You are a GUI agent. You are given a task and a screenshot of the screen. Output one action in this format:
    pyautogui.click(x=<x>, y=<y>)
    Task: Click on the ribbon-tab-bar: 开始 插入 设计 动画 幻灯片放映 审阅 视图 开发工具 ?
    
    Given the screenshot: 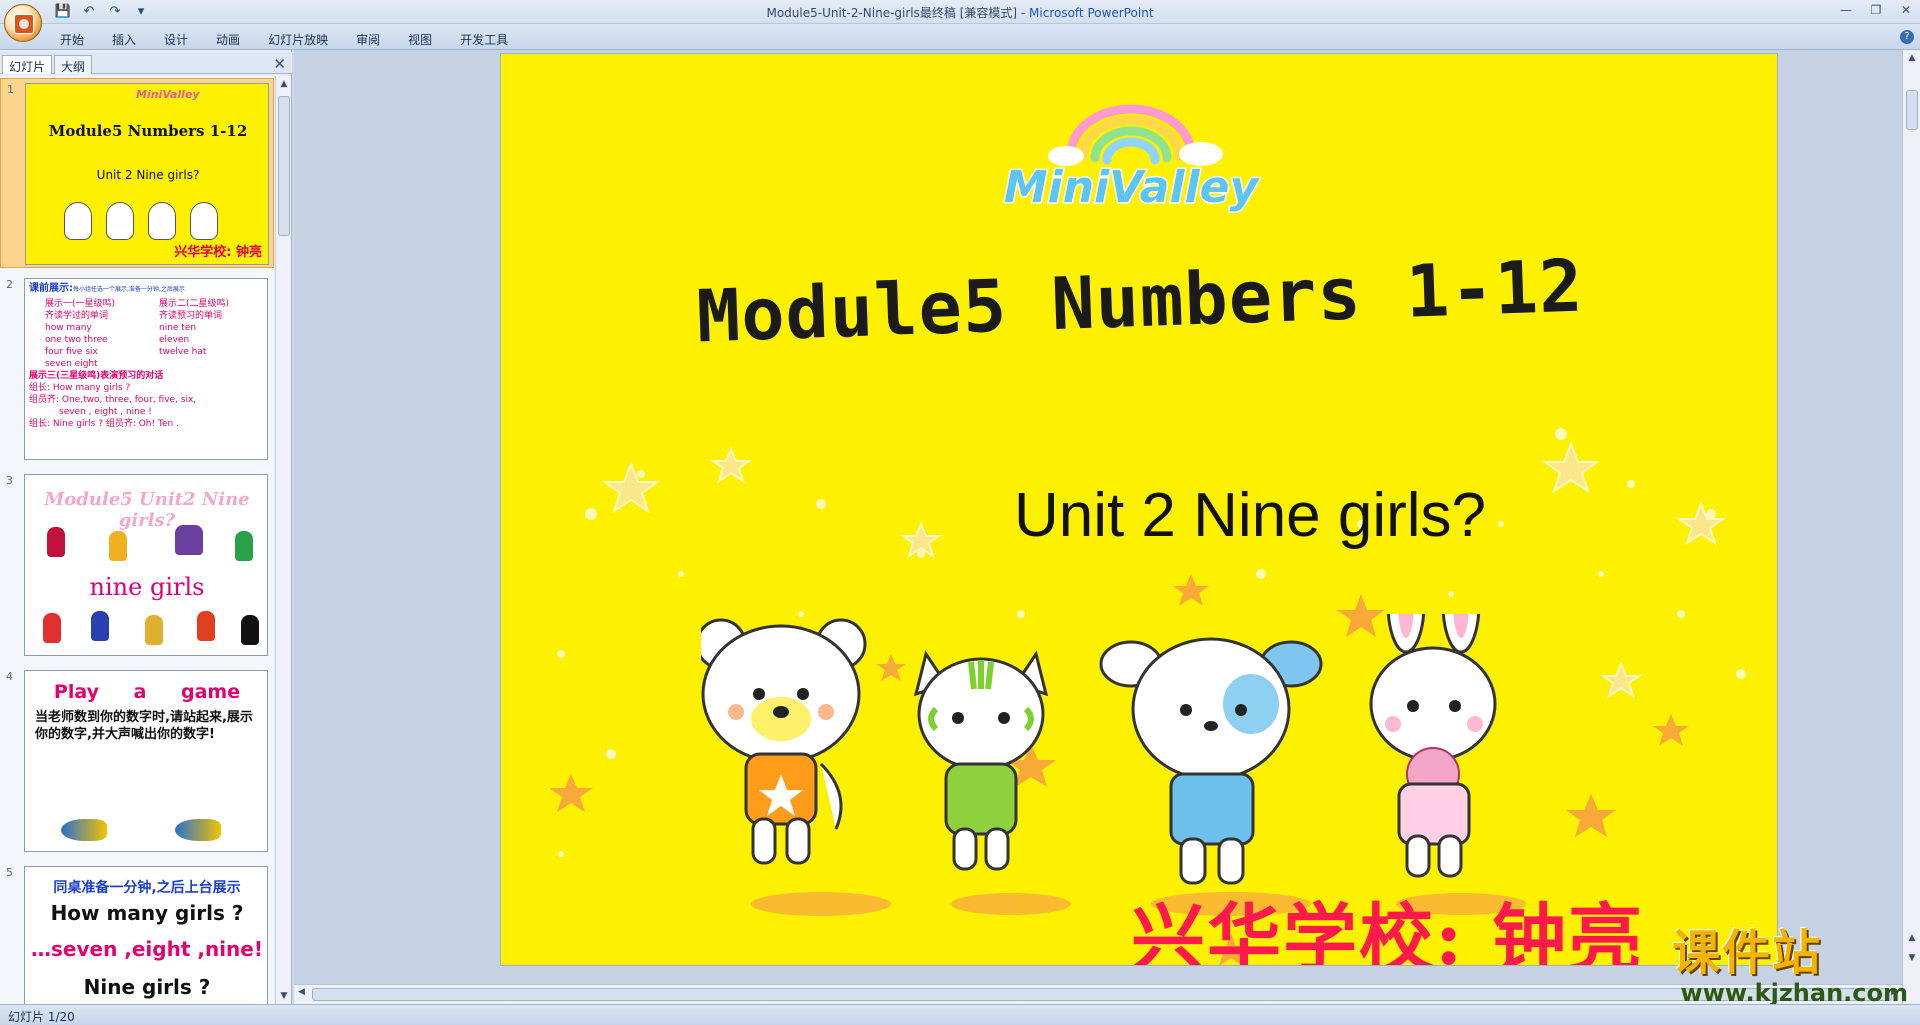 What is the action you would take?
    pyautogui.click(x=960, y=37)
    